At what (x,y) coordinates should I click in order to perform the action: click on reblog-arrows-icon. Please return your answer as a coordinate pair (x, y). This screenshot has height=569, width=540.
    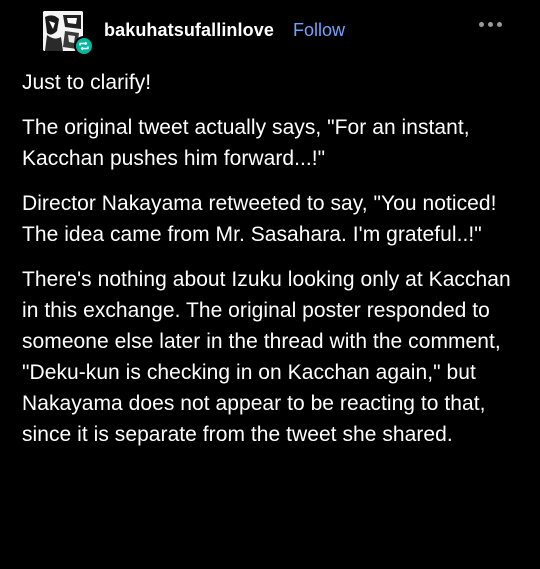
    Looking at the image, I should click on (84, 46).